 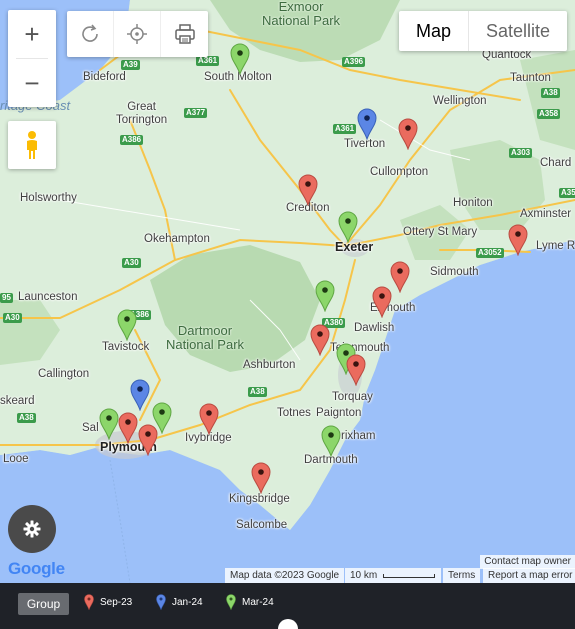 What do you see at coordinates (43, 604) in the screenshot?
I see `group-button: Group` at bounding box center [43, 604].